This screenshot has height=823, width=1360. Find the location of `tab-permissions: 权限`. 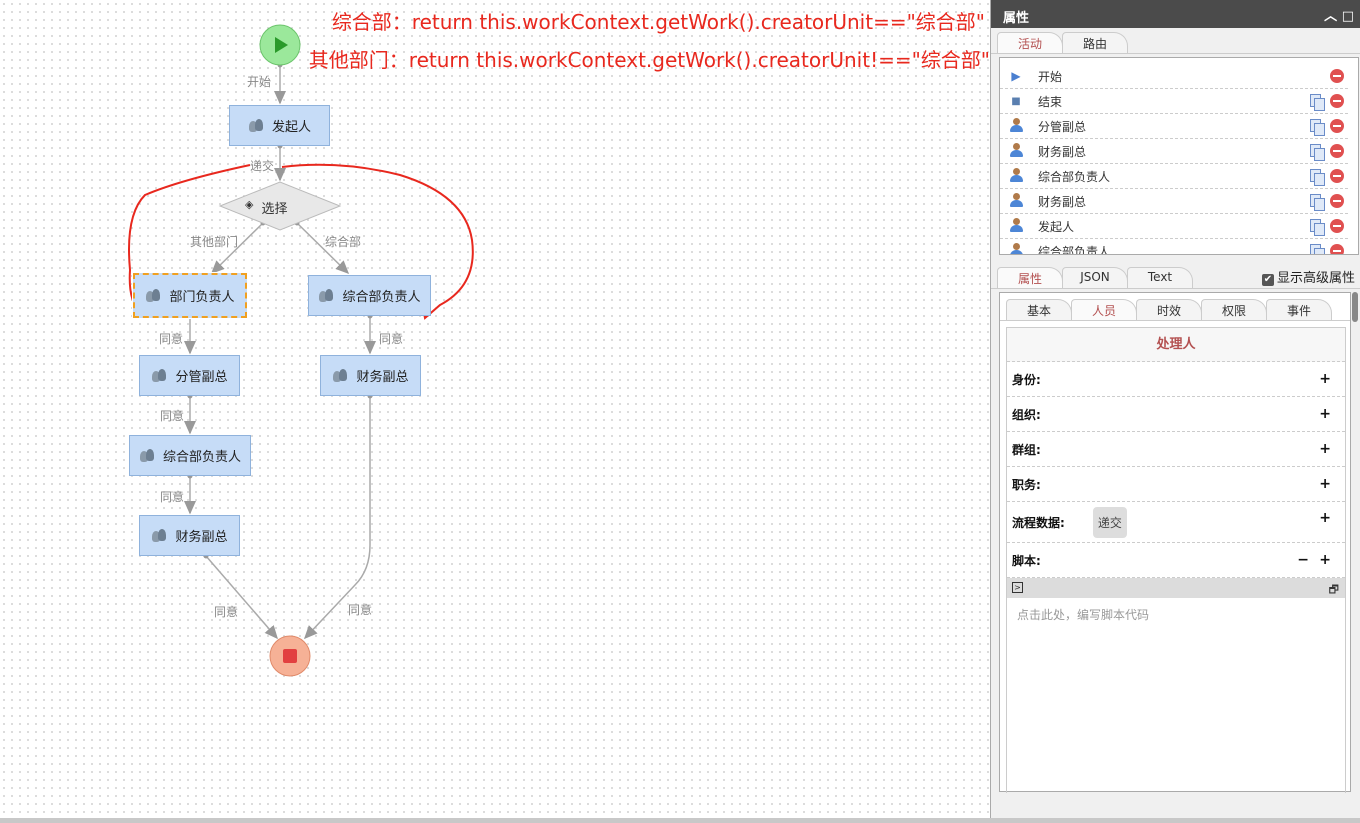

tab-permissions: 权限 is located at coordinates (1234, 309).